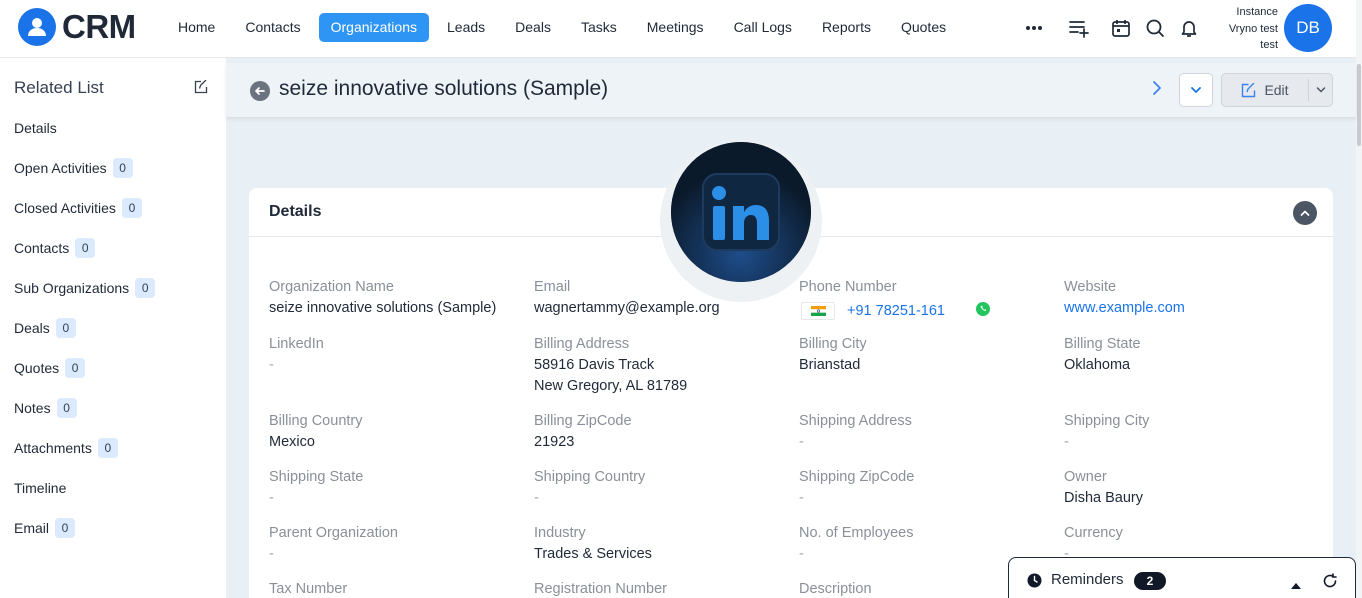  What do you see at coordinates (466, 27) in the screenshot?
I see `nav-leads: Leads` at bounding box center [466, 27].